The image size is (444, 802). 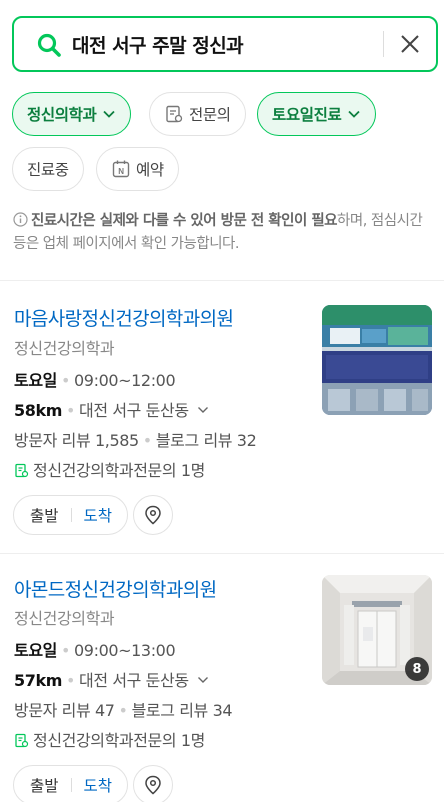 I want to click on place-photo, so click(x=377, y=360).